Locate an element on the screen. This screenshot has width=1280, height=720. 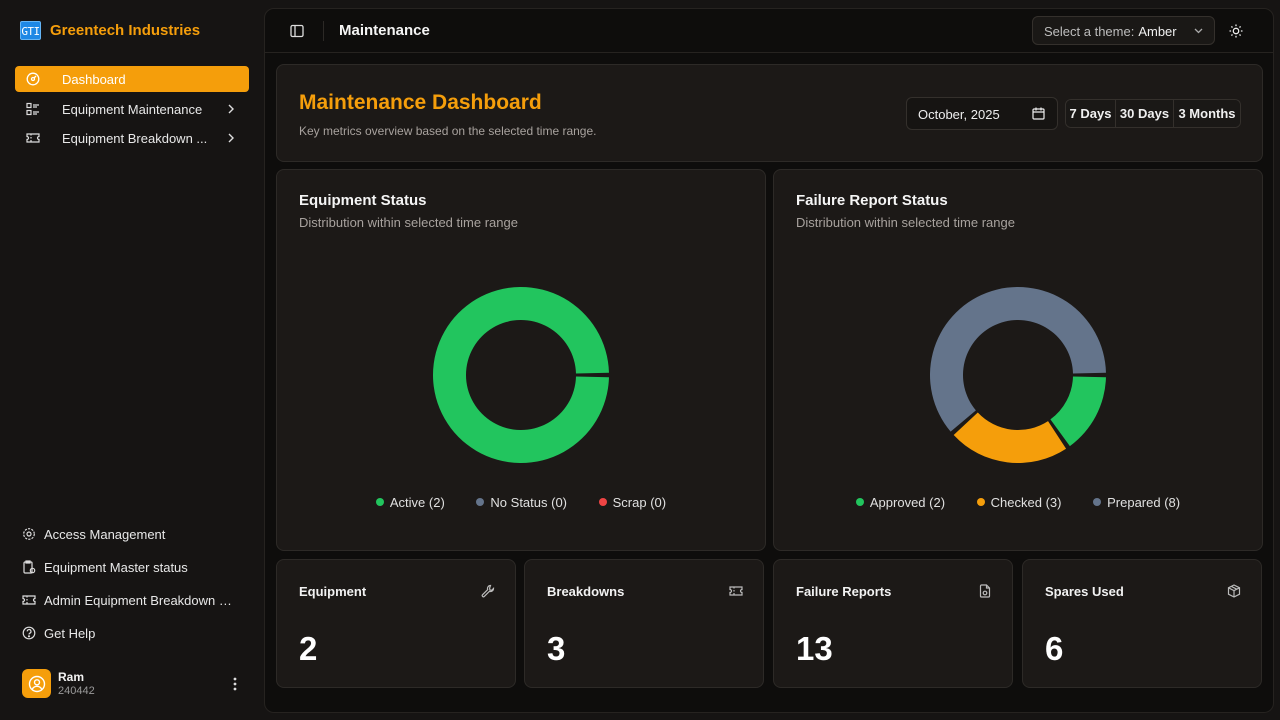
gear-icon is located at coordinates (29, 534).